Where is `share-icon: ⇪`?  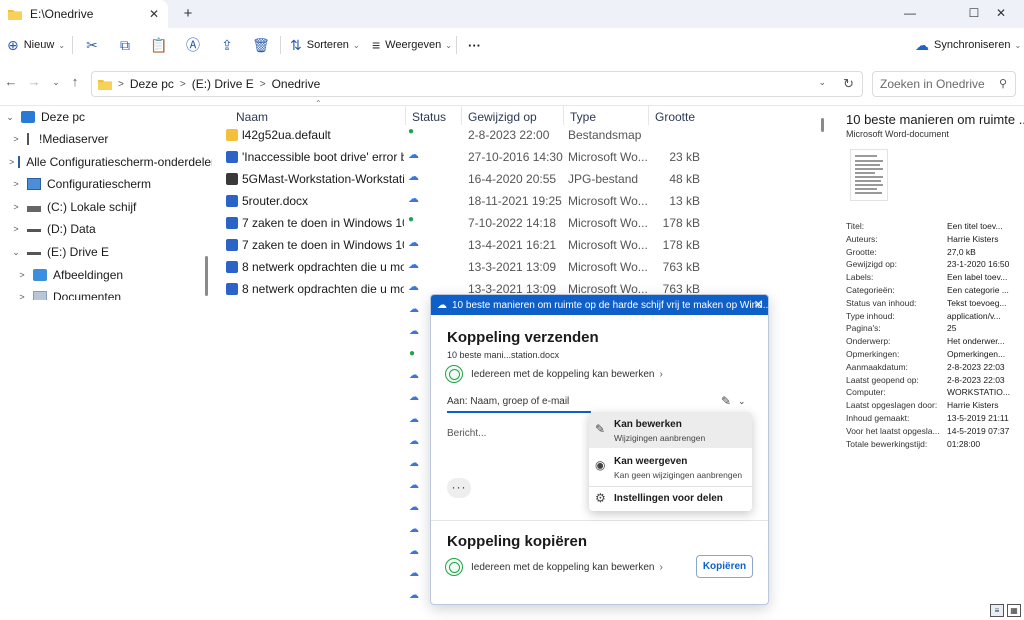
share-icon: ⇪ is located at coordinates (227, 45).